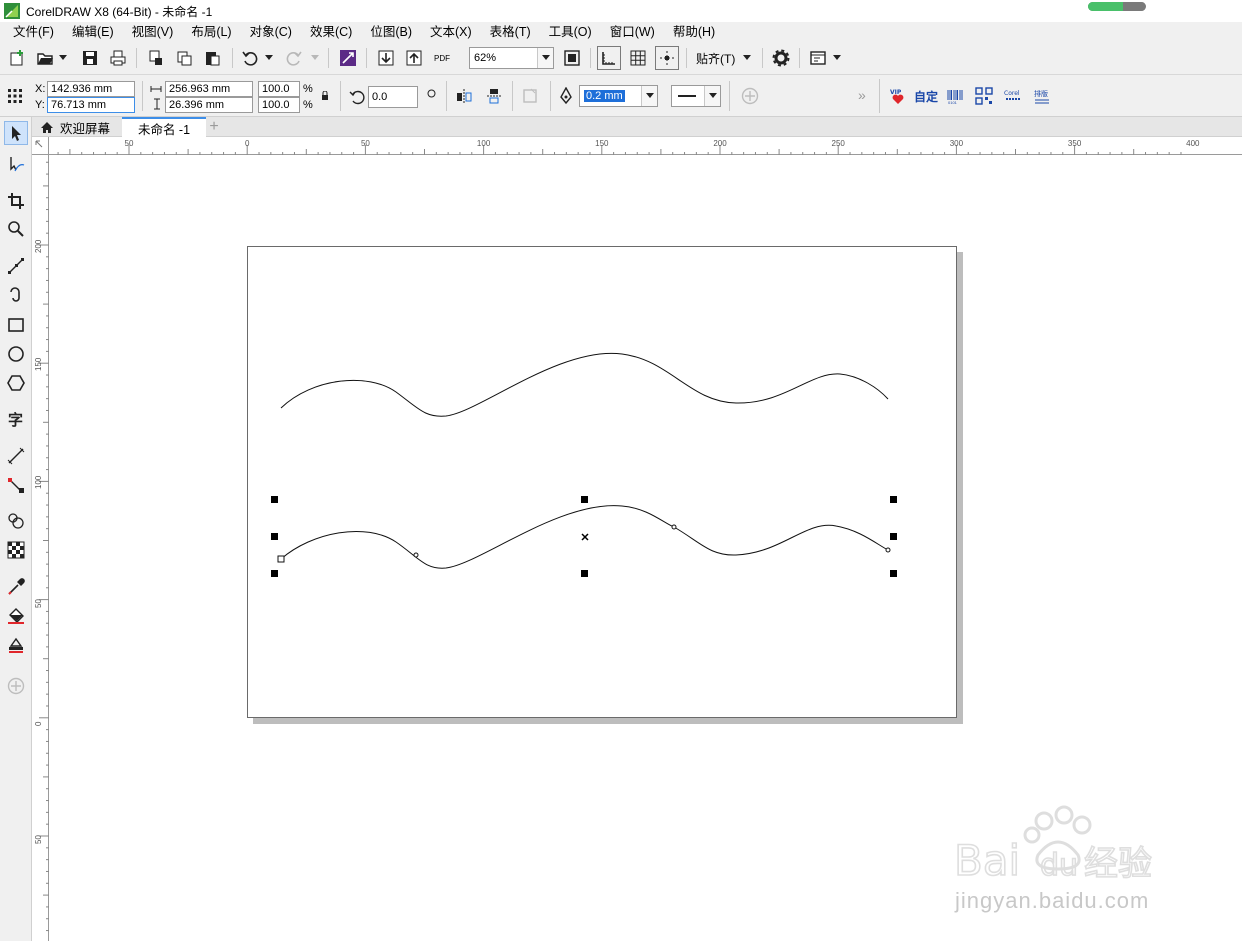 This screenshot has height=941, width=1242. What do you see at coordinates (987, 860) in the screenshot?
I see `svg-text: Bai` at bounding box center [987, 860].